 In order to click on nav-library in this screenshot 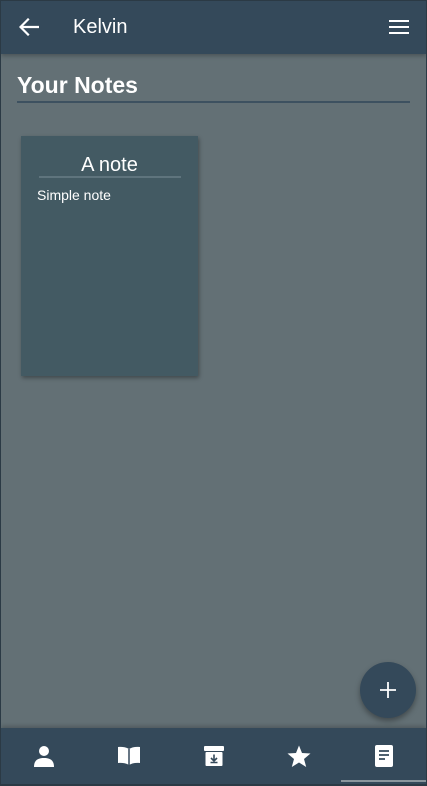, I will do `click(128, 756)`.